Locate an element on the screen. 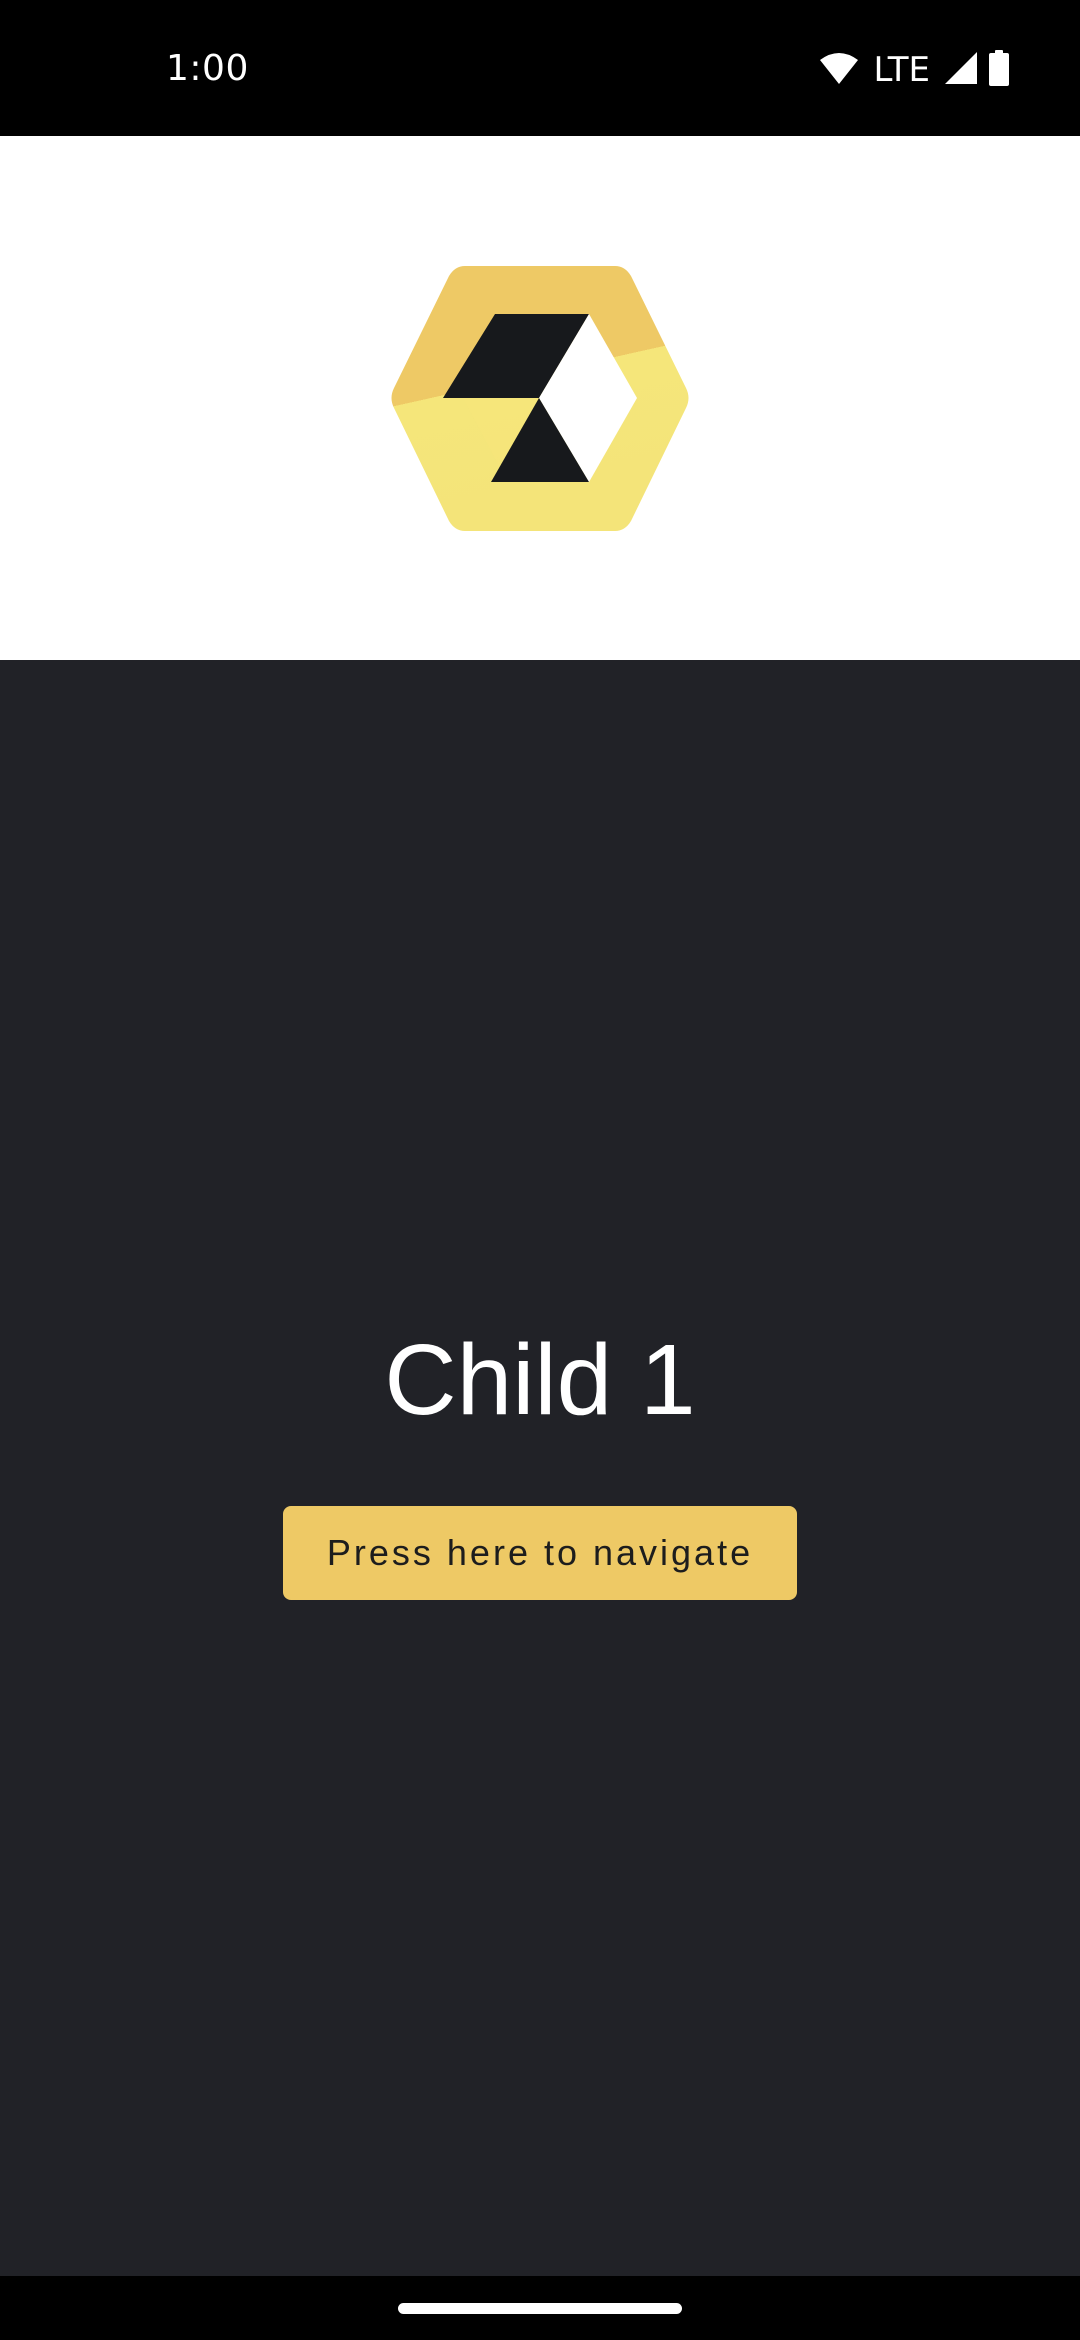 This screenshot has width=1080, height=2340. battery-icon is located at coordinates (999, 70).